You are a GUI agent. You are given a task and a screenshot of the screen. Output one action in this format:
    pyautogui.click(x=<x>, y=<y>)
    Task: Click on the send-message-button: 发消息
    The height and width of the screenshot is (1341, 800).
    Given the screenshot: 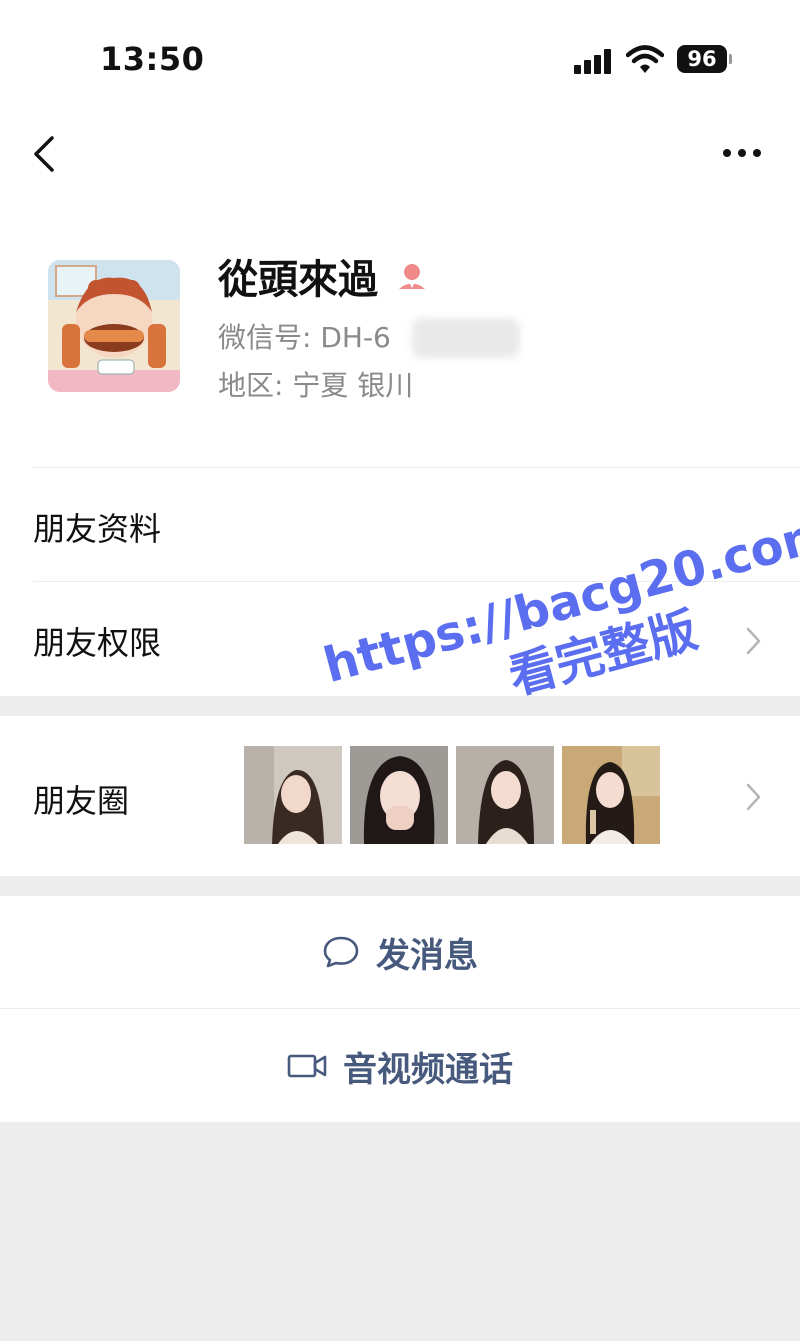 What is the action you would take?
    pyautogui.click(x=400, y=952)
    